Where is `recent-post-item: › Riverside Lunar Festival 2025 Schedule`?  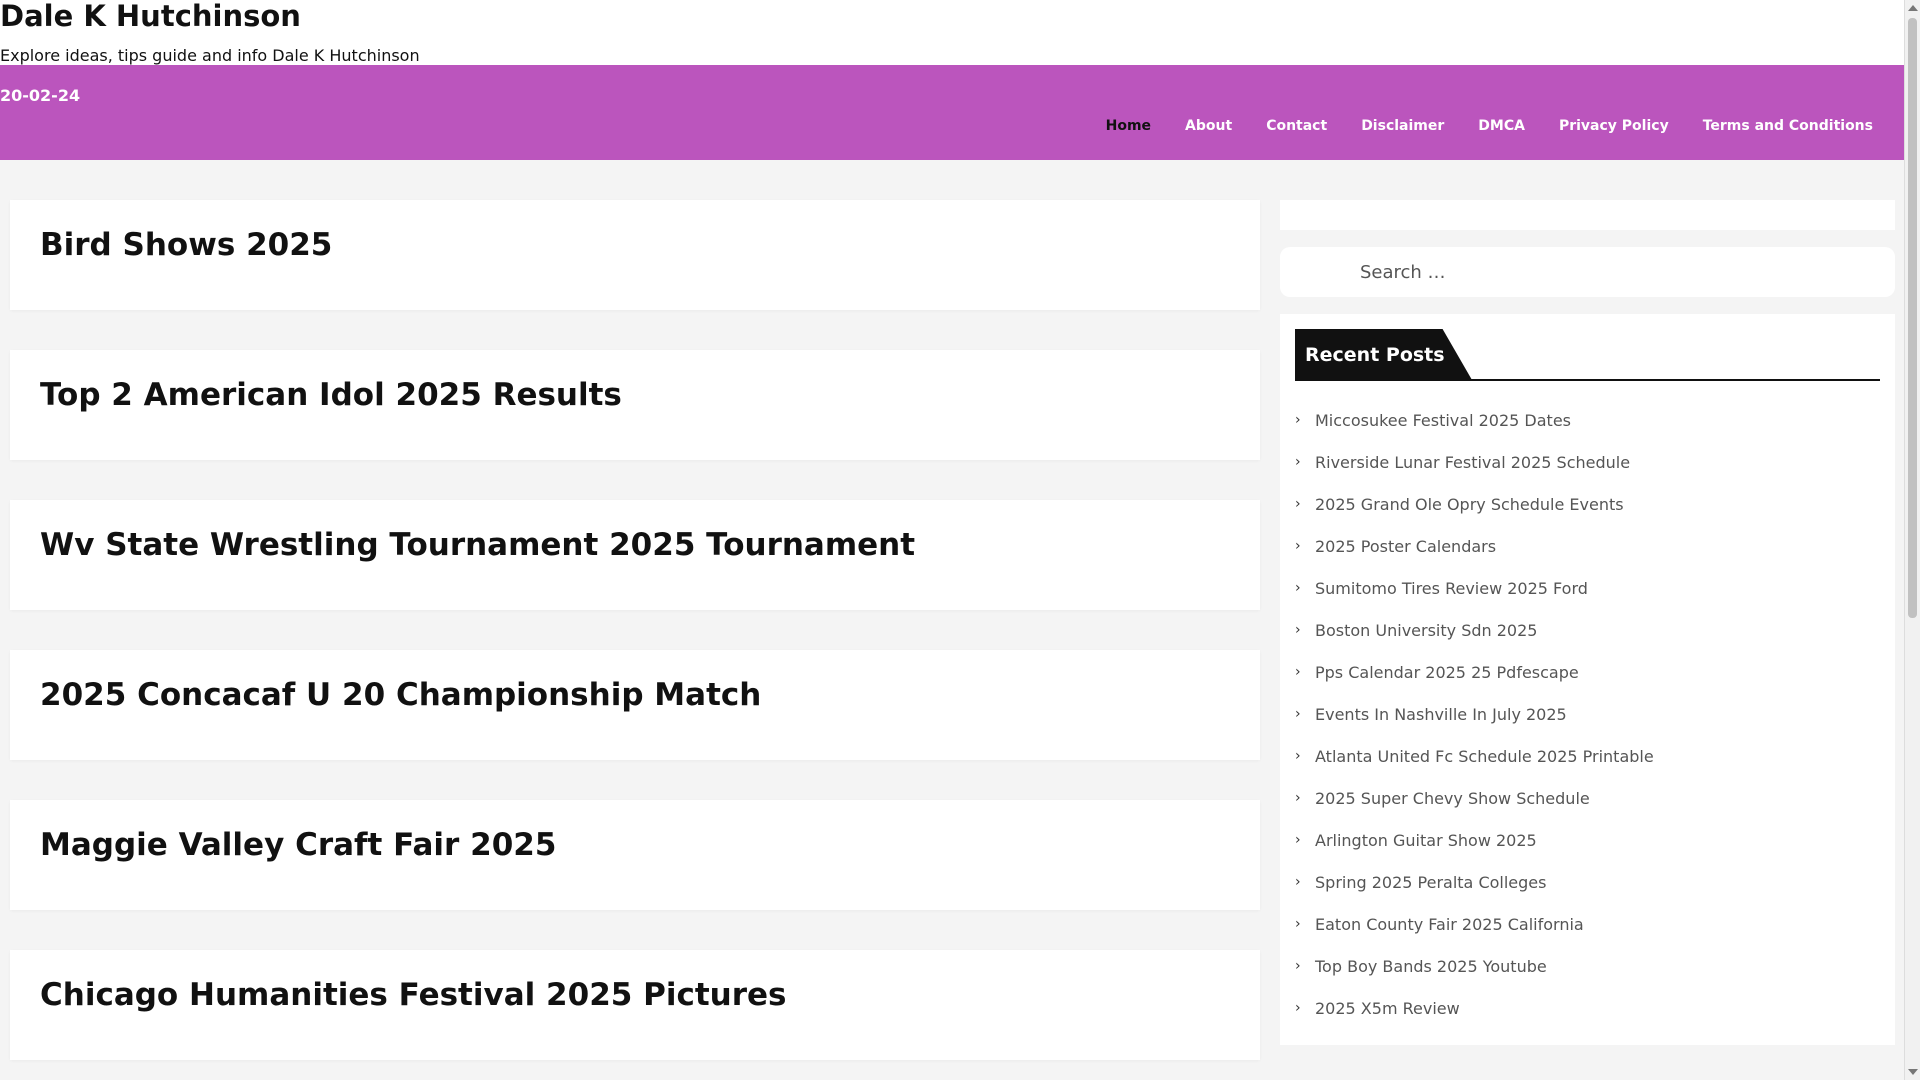 recent-post-item: › Riverside Lunar Festival 2025 Schedule is located at coordinates (1587, 462).